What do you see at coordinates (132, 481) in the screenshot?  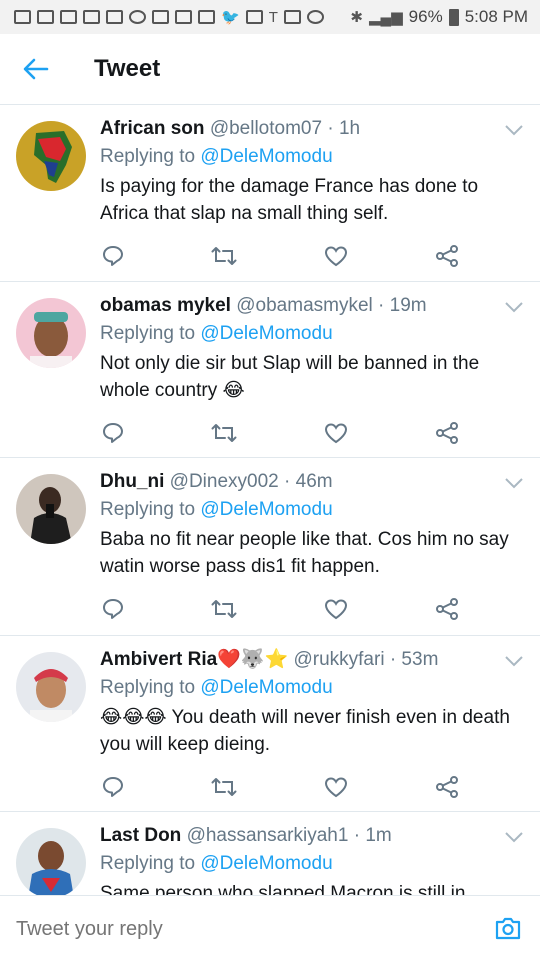 I see `display-name: Dhu_ni` at bounding box center [132, 481].